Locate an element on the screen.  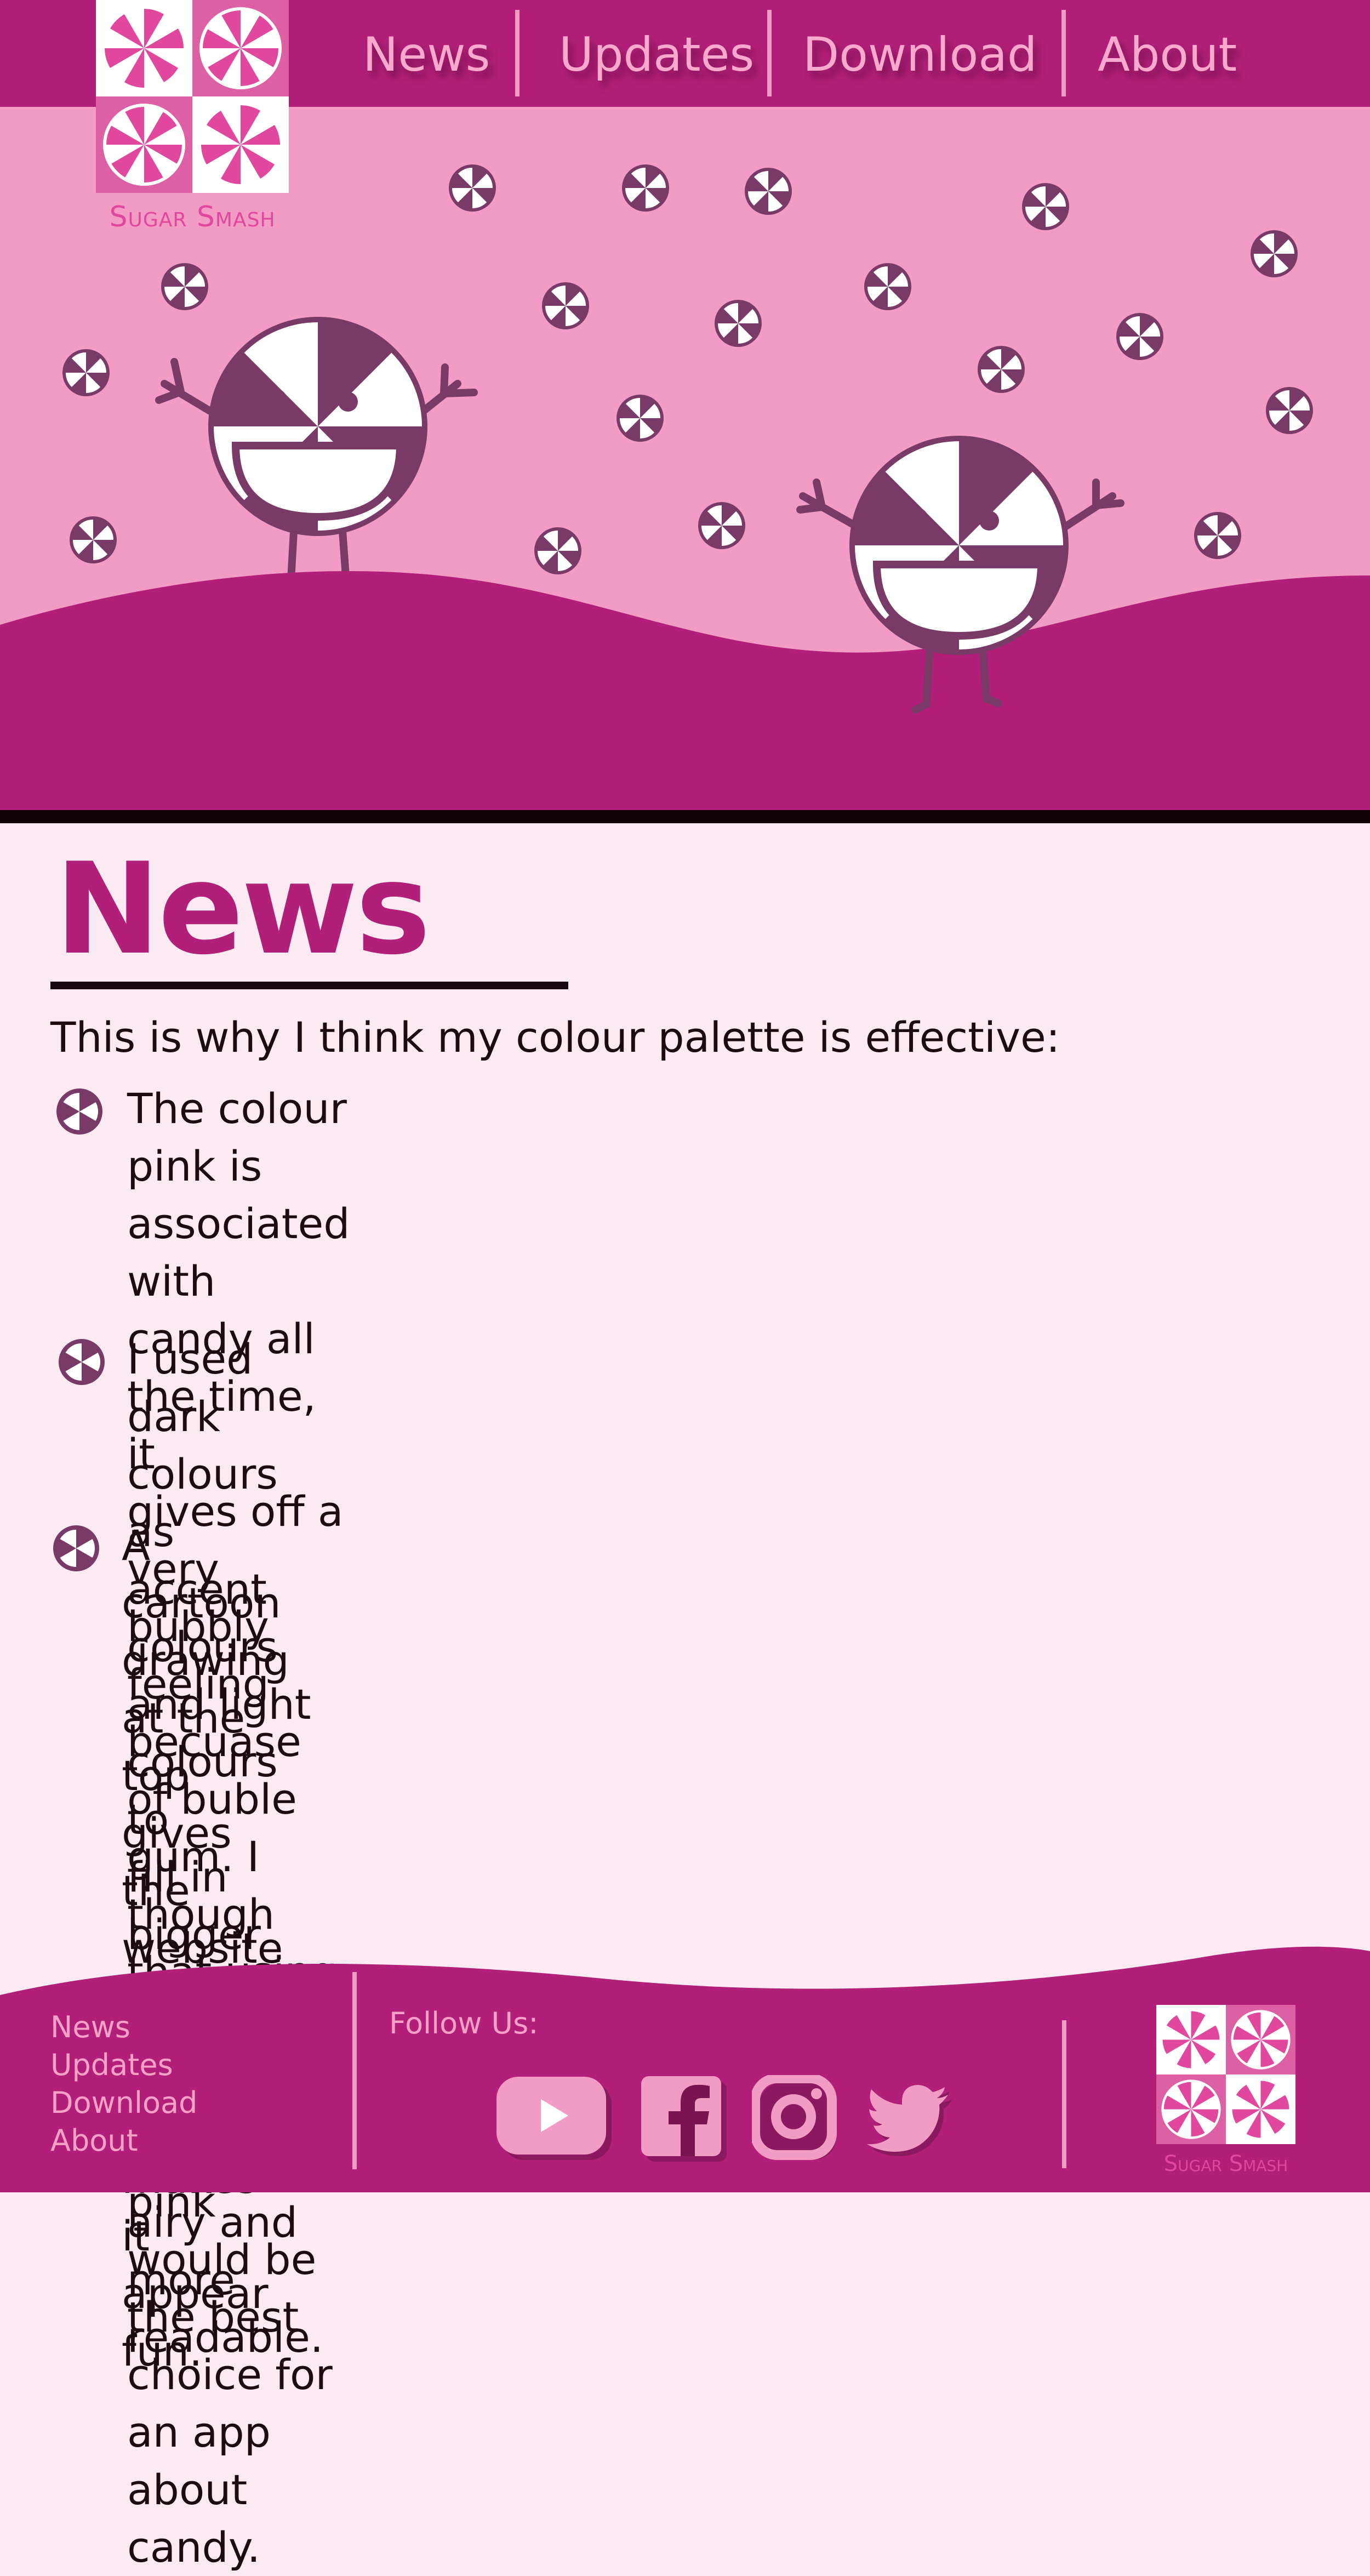
brand-logo is located at coordinates (193, 96).